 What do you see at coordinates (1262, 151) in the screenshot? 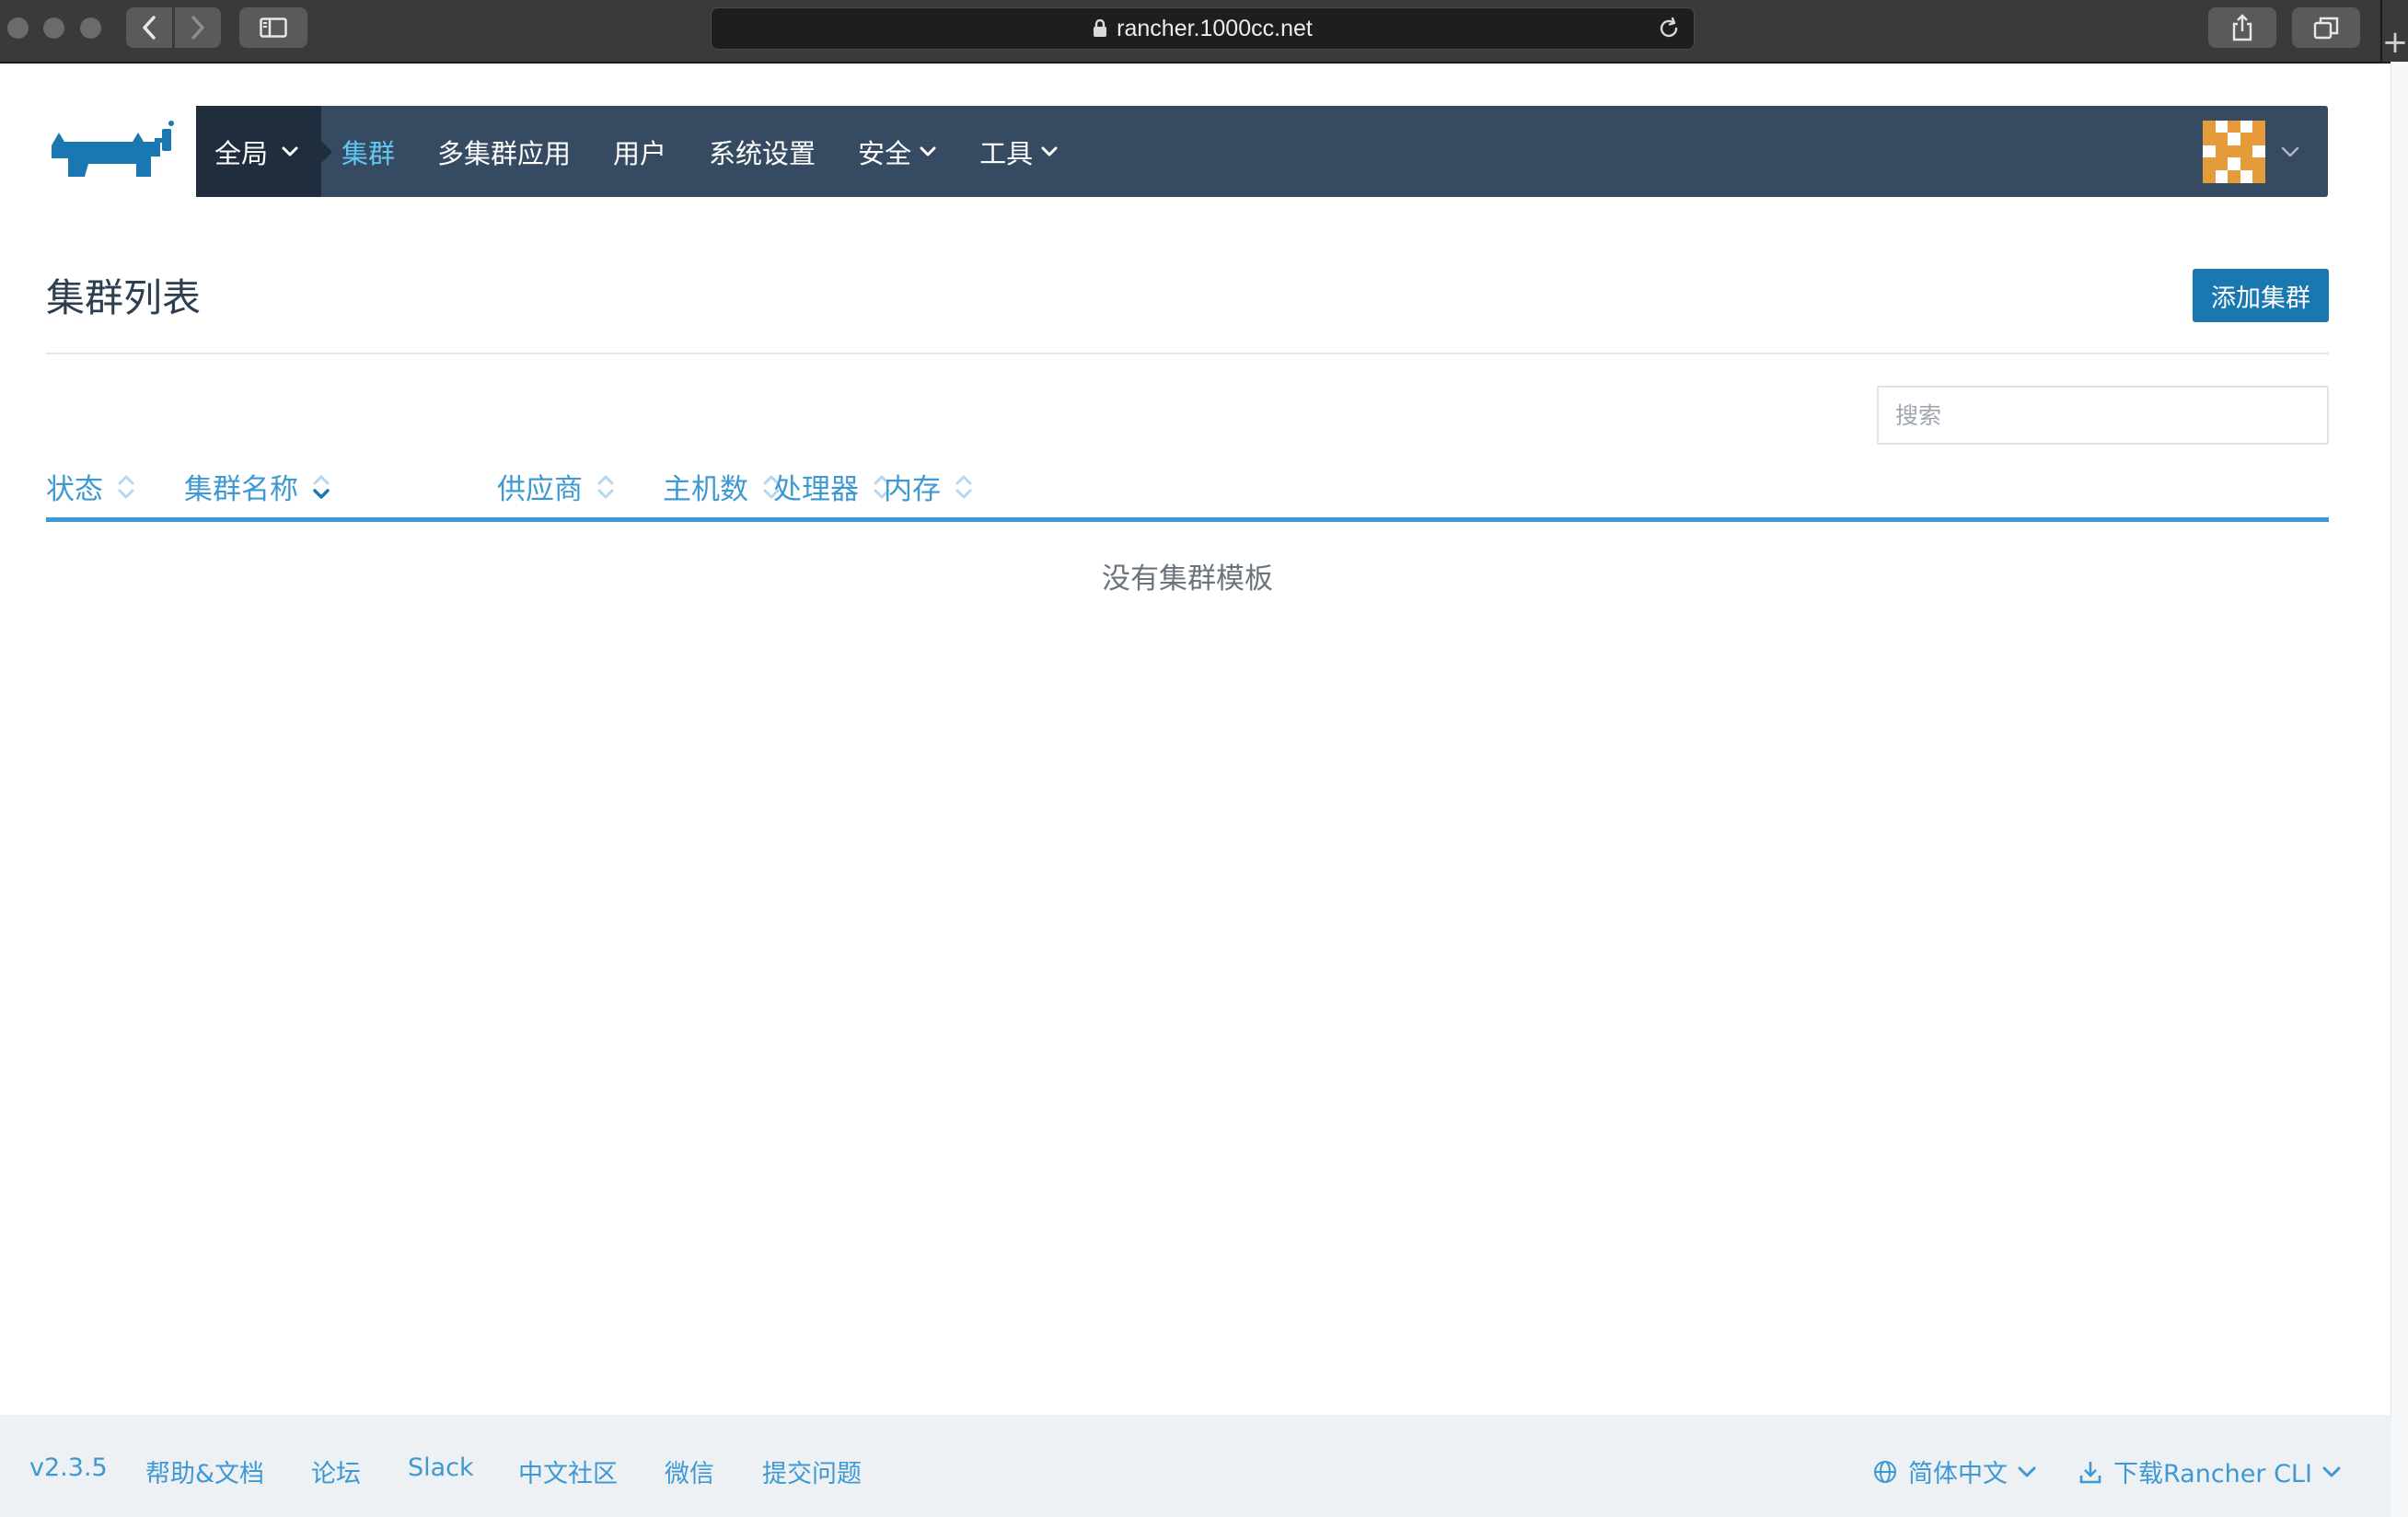
I see `main-navigation: 全局 集群 多集群应用 用户 系统设置 安全 工具` at bounding box center [1262, 151].